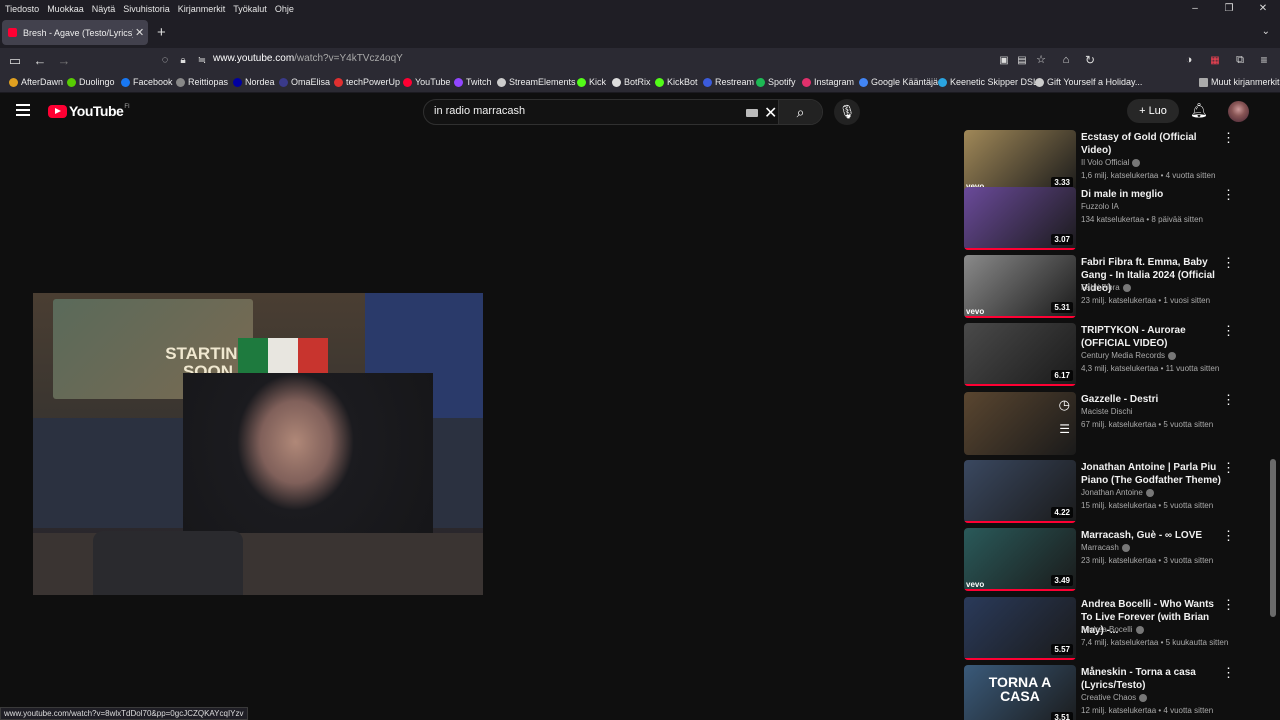  What do you see at coordinates (770, 113) in the screenshot?
I see `clear-search-icon: ✕` at bounding box center [770, 113].